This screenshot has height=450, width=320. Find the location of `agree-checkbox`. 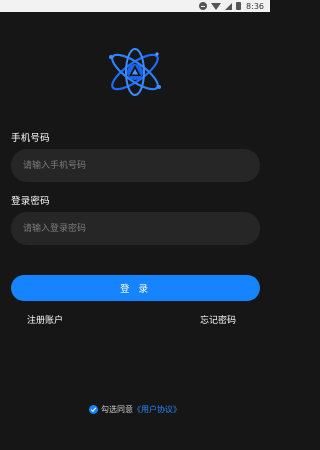

agree-checkbox is located at coordinates (93, 409).